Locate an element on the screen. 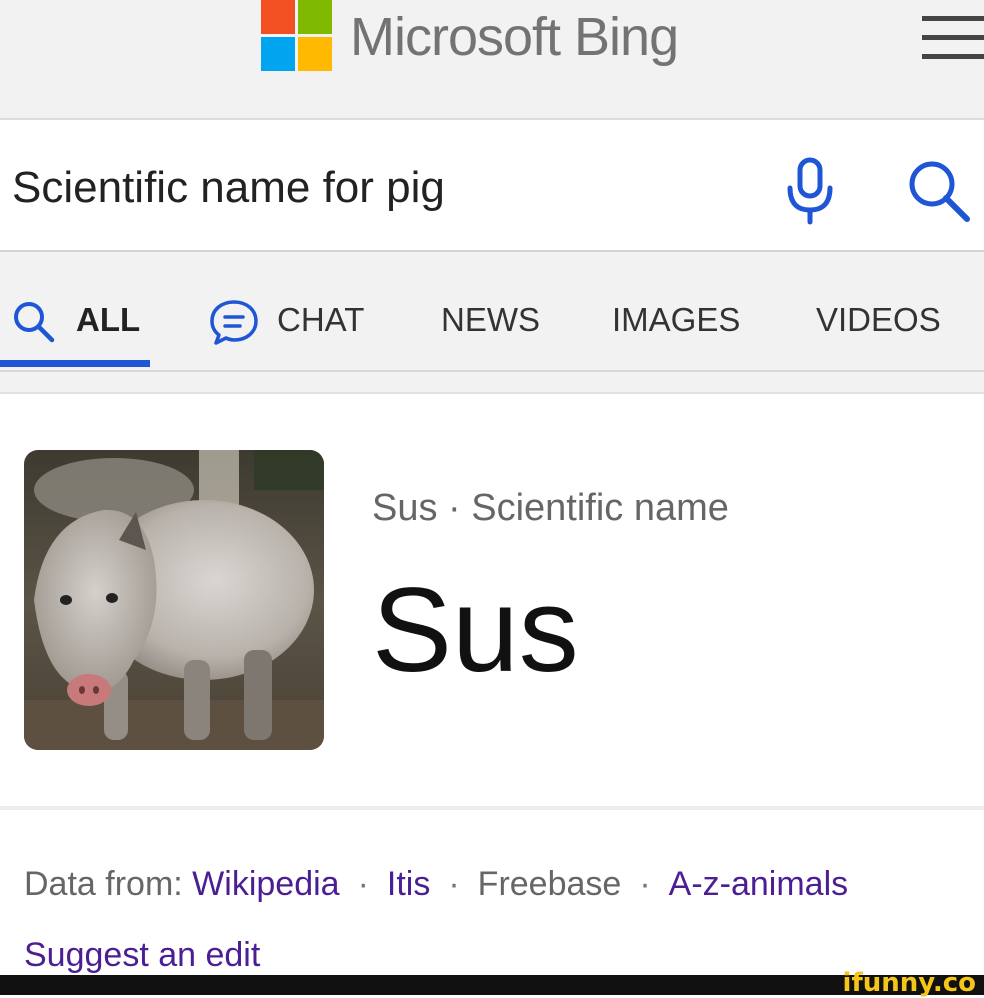  logo-red-square is located at coordinates (278, 17).